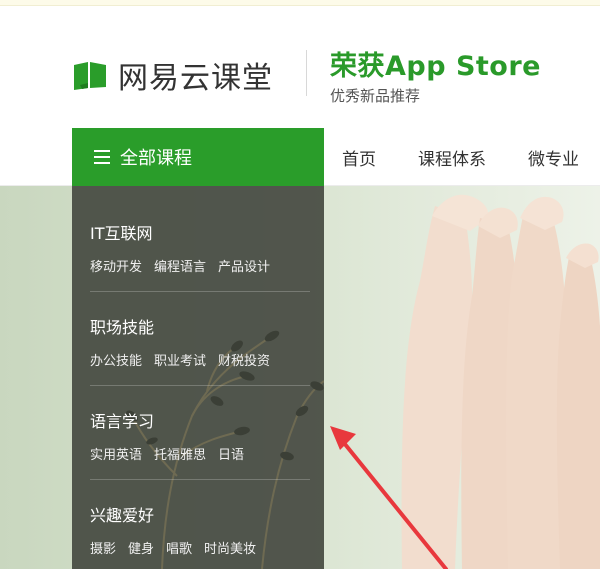 The height and width of the screenshot is (569, 600). Describe the element at coordinates (201, 232) in the screenshot. I see `category-title: IT互联网` at that location.